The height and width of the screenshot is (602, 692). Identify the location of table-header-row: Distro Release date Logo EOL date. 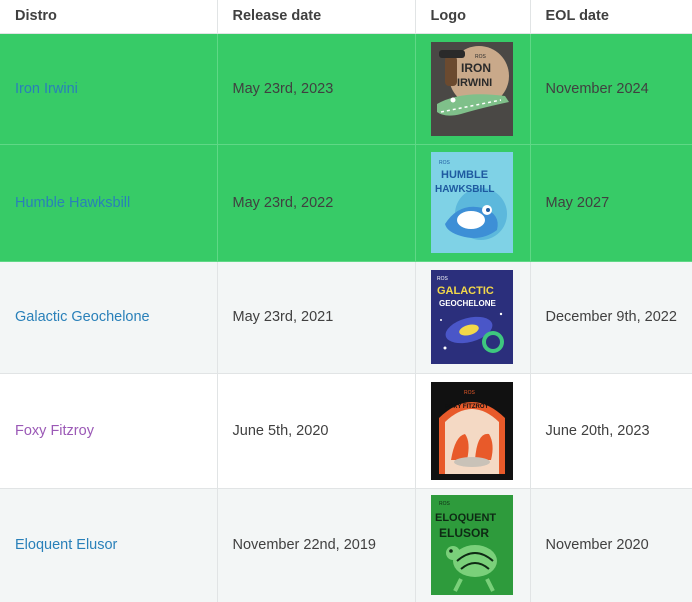
(346, 17).